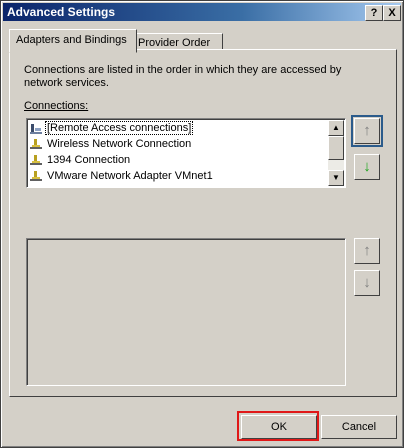 This screenshot has height=448, width=404. I want to click on move-up-button: ↑, so click(367, 131).